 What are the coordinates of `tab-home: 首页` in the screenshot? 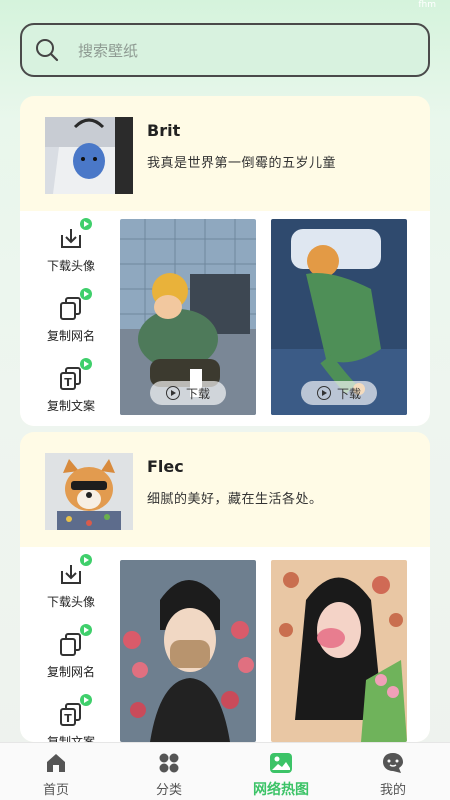 It's located at (56, 774).